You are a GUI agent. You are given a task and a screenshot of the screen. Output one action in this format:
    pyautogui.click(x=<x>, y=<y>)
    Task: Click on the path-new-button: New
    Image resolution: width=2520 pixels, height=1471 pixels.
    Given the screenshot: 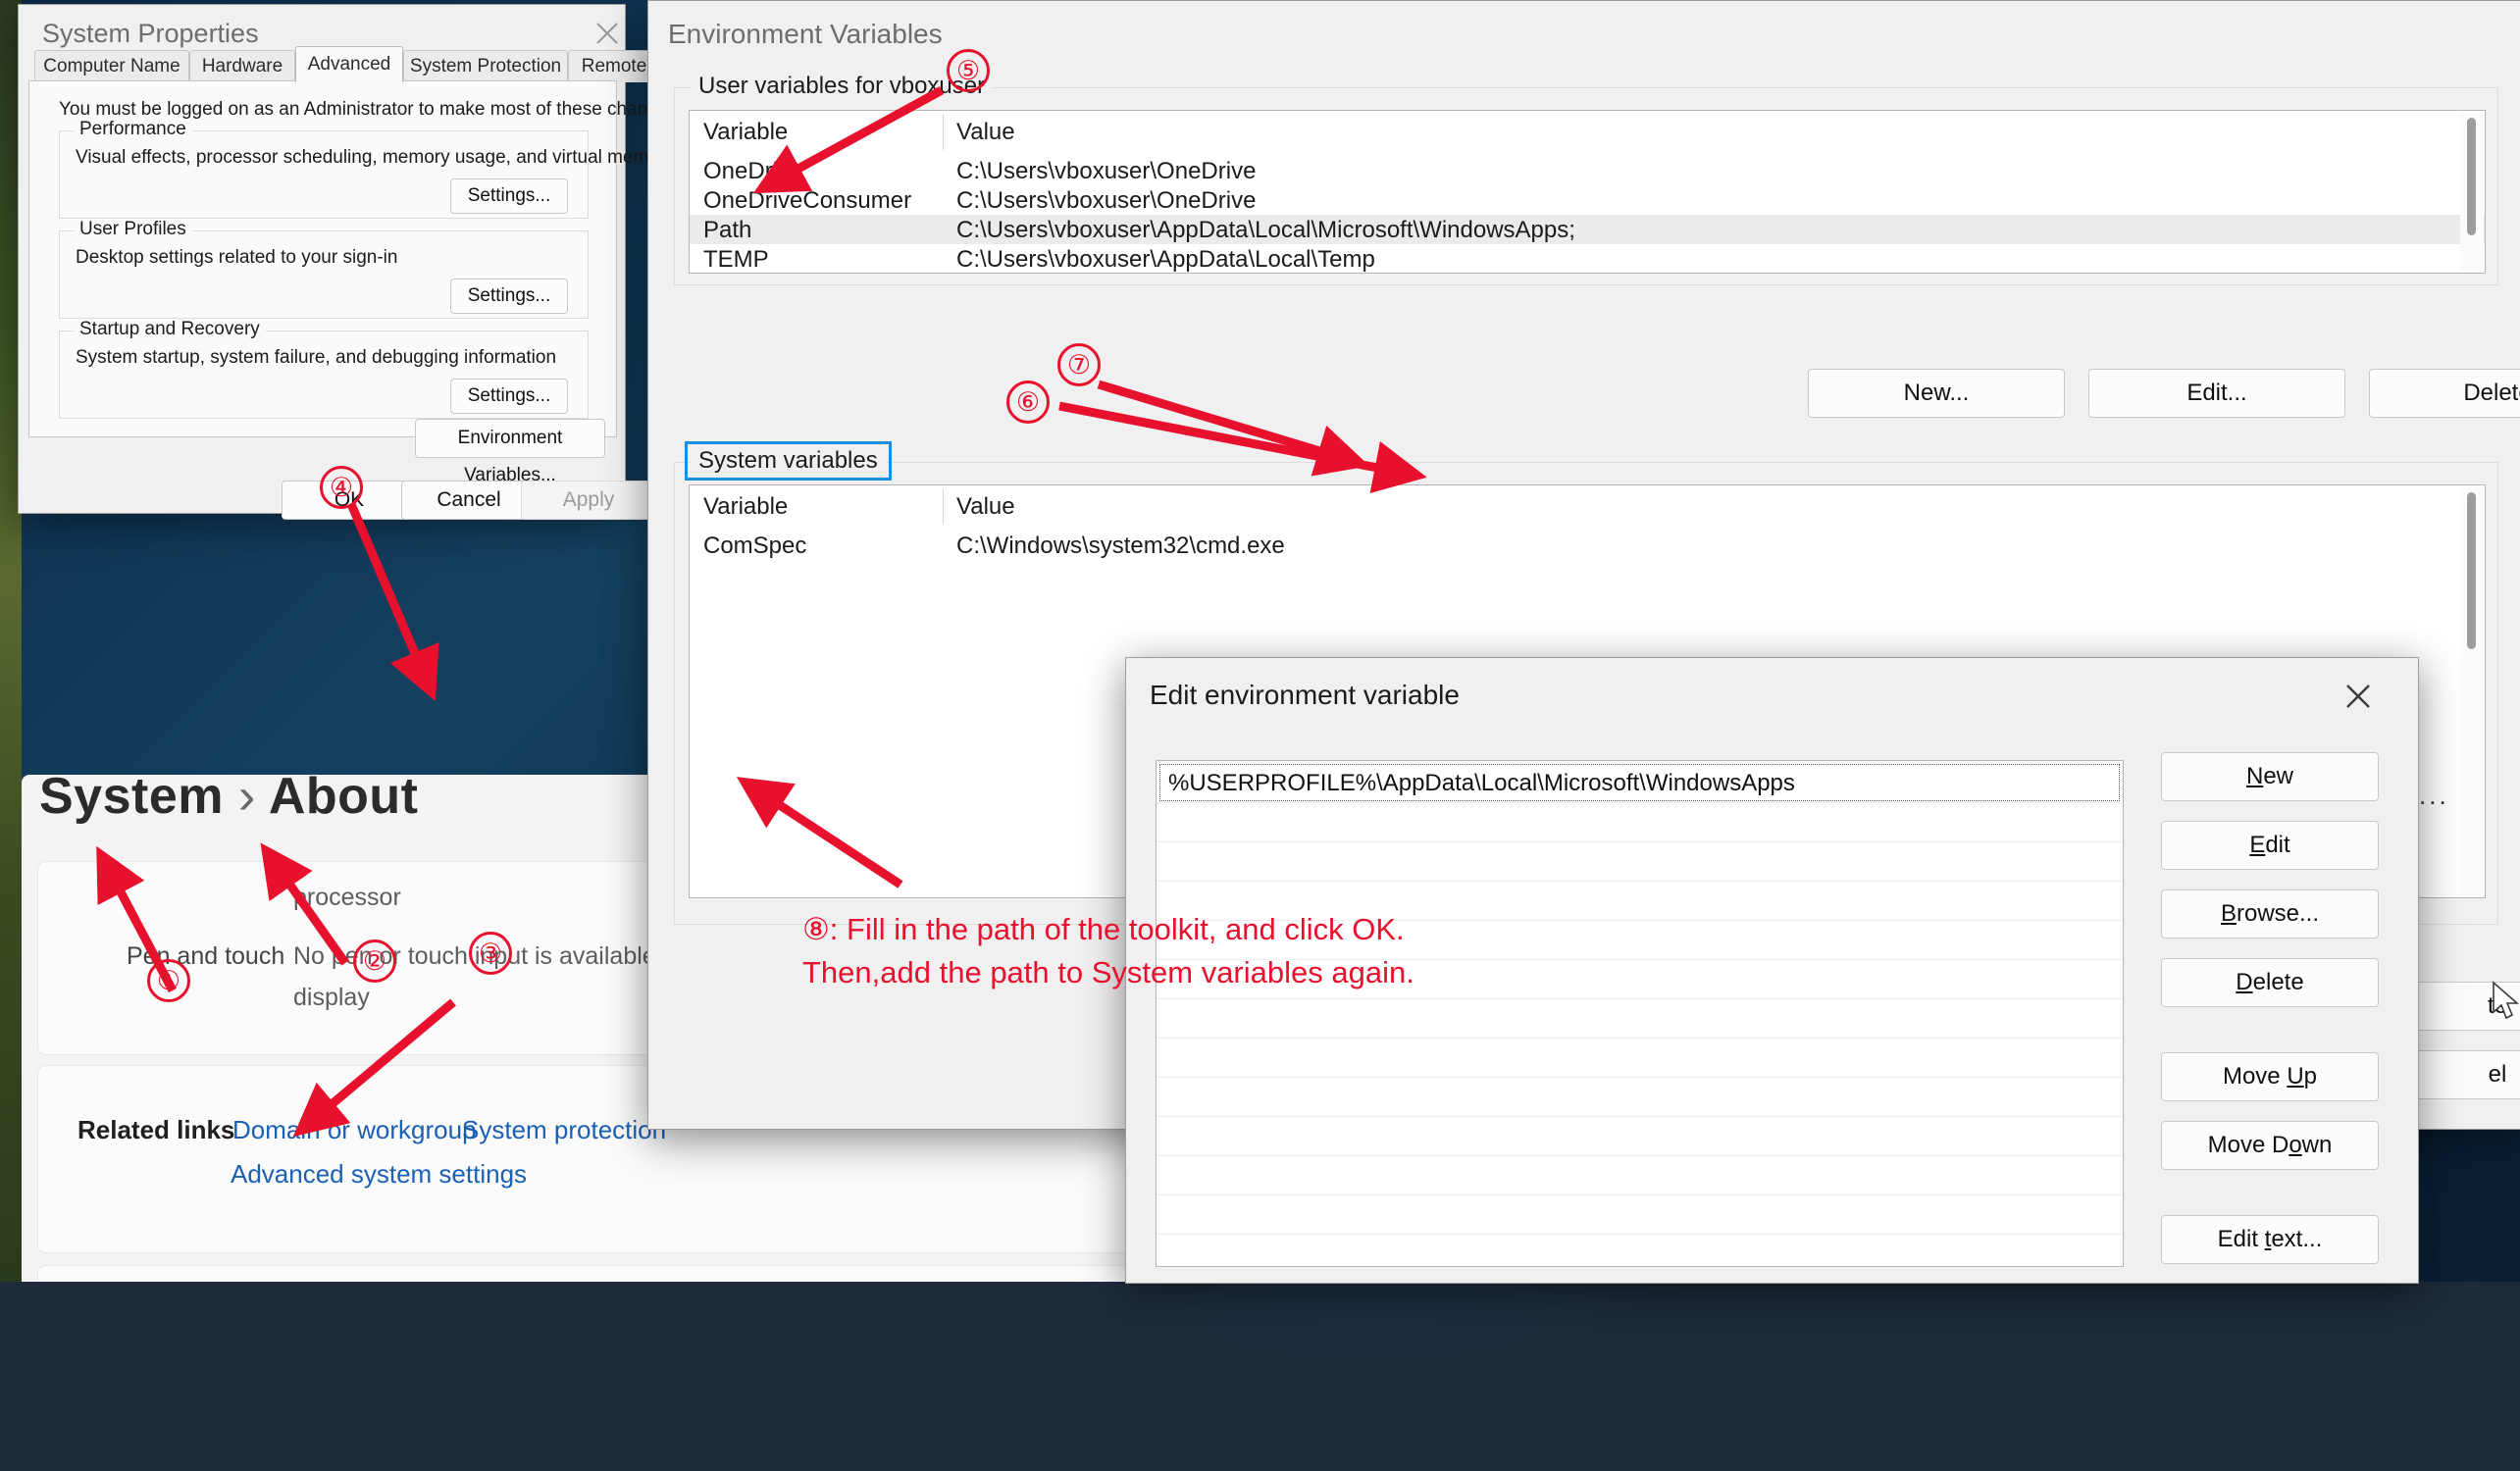 What is the action you would take?
    pyautogui.click(x=2270, y=777)
    